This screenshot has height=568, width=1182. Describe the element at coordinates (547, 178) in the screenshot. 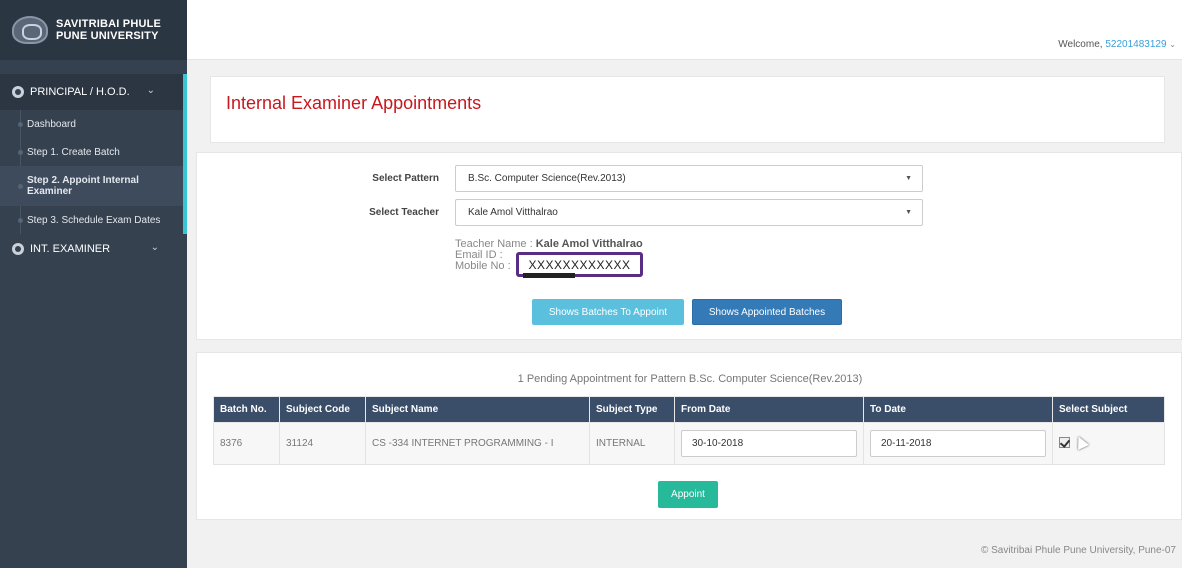

I see `pattern-selected-value: B.Sc. Computer Science(Rev.2013)` at that location.